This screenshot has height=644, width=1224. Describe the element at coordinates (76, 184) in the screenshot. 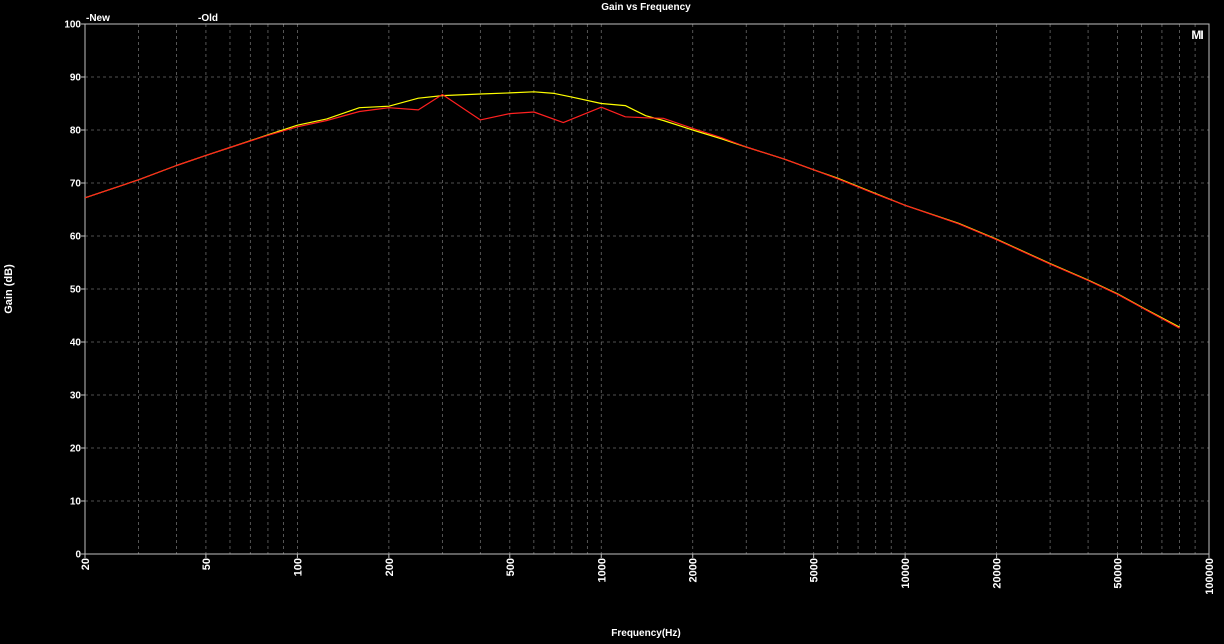

I see `y-tick-label: 70` at that location.